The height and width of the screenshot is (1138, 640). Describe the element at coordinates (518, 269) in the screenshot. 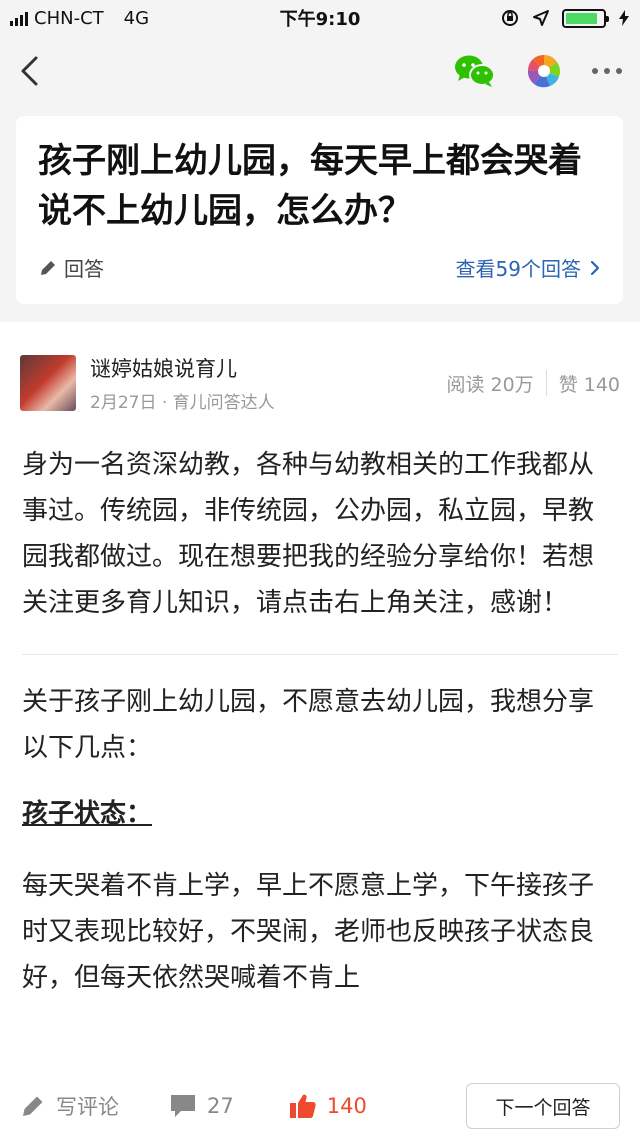

I see `view-all-label: 查看59个回答` at that location.